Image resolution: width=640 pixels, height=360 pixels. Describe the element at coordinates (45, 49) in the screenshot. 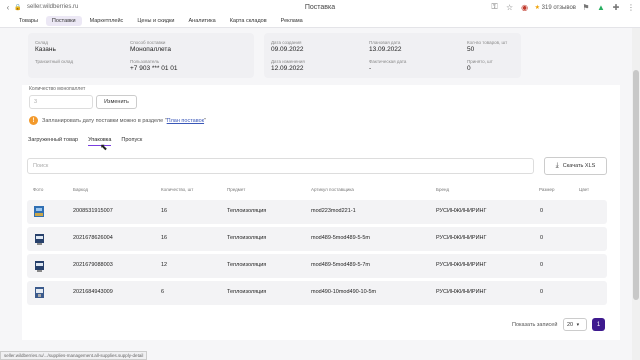

I see `warehouse-value: Казань` at that location.